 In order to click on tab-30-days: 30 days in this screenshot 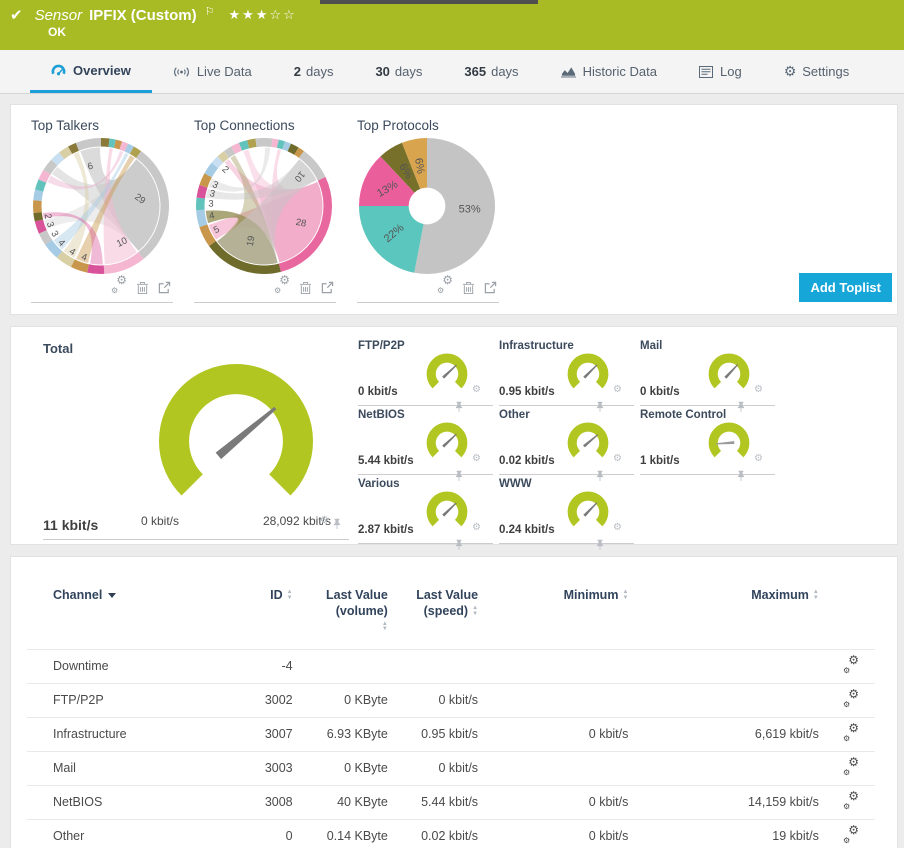, I will do `click(398, 71)`.